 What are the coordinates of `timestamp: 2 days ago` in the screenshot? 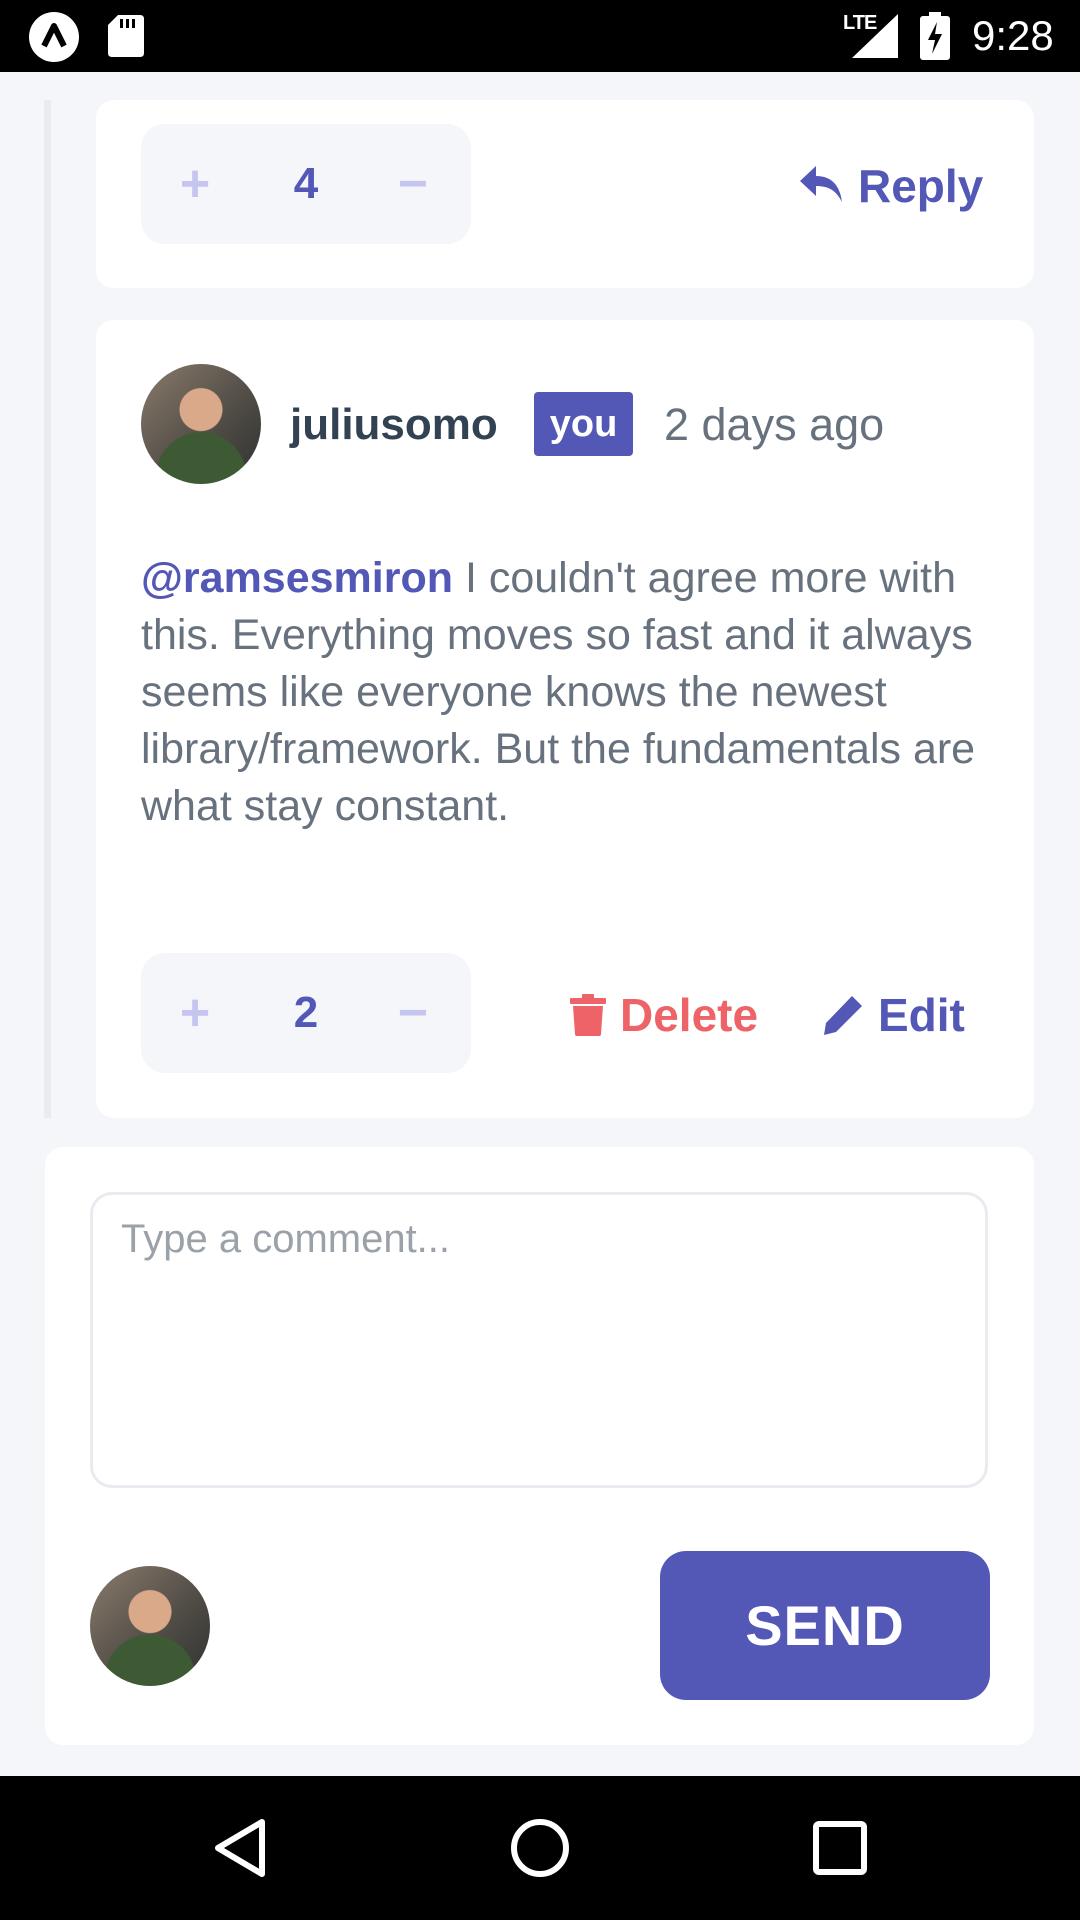 It's located at (774, 424).